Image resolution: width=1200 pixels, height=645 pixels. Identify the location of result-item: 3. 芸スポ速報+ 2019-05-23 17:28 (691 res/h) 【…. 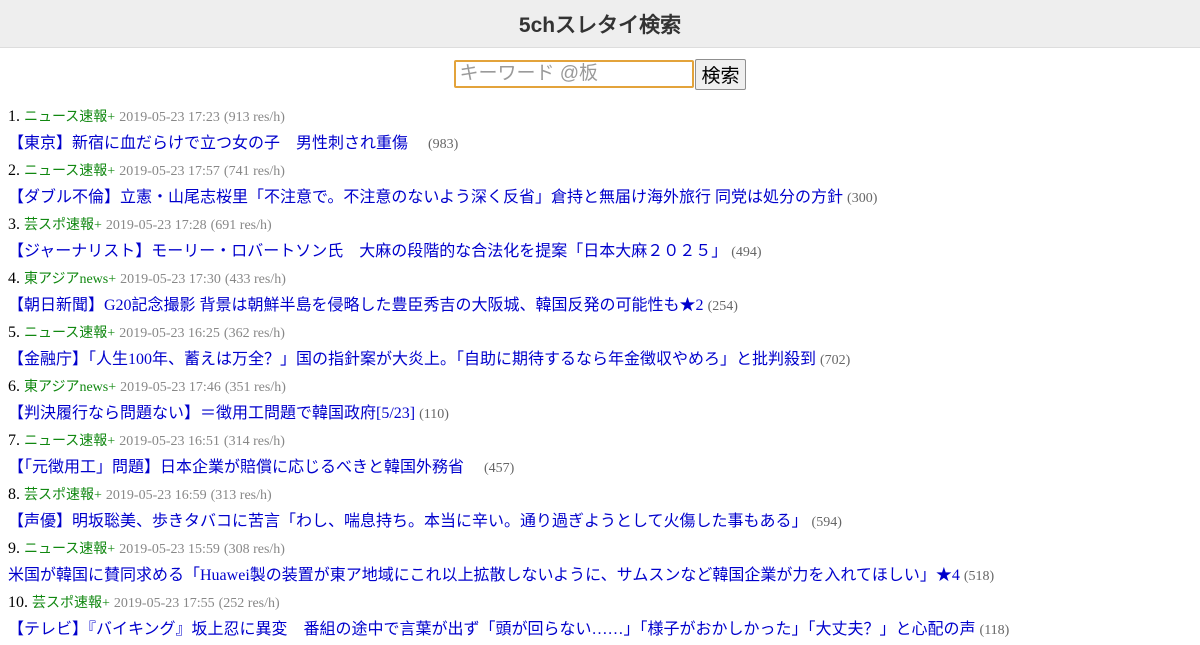
(604, 239).